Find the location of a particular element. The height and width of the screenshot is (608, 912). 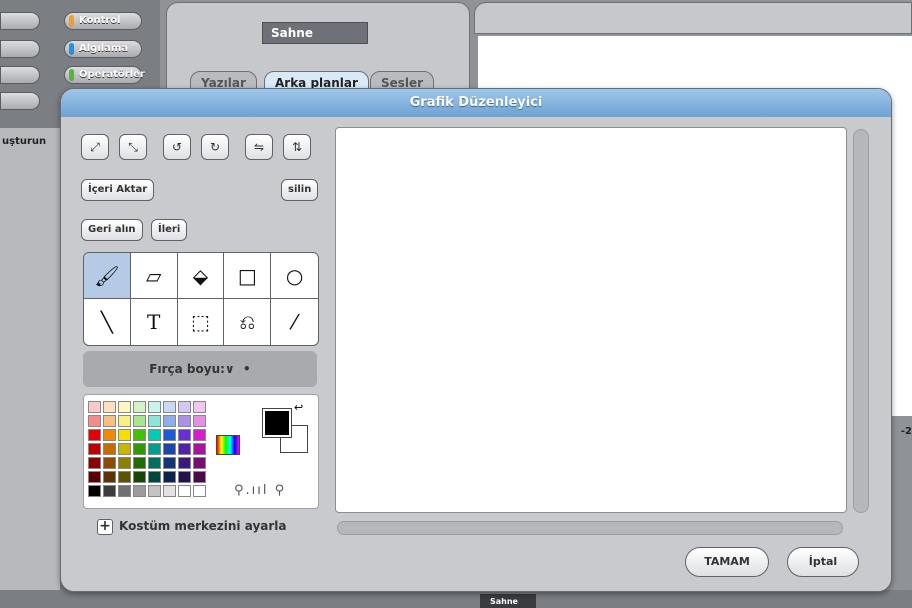

swap-colors-icon: ↩ is located at coordinates (298, 407).